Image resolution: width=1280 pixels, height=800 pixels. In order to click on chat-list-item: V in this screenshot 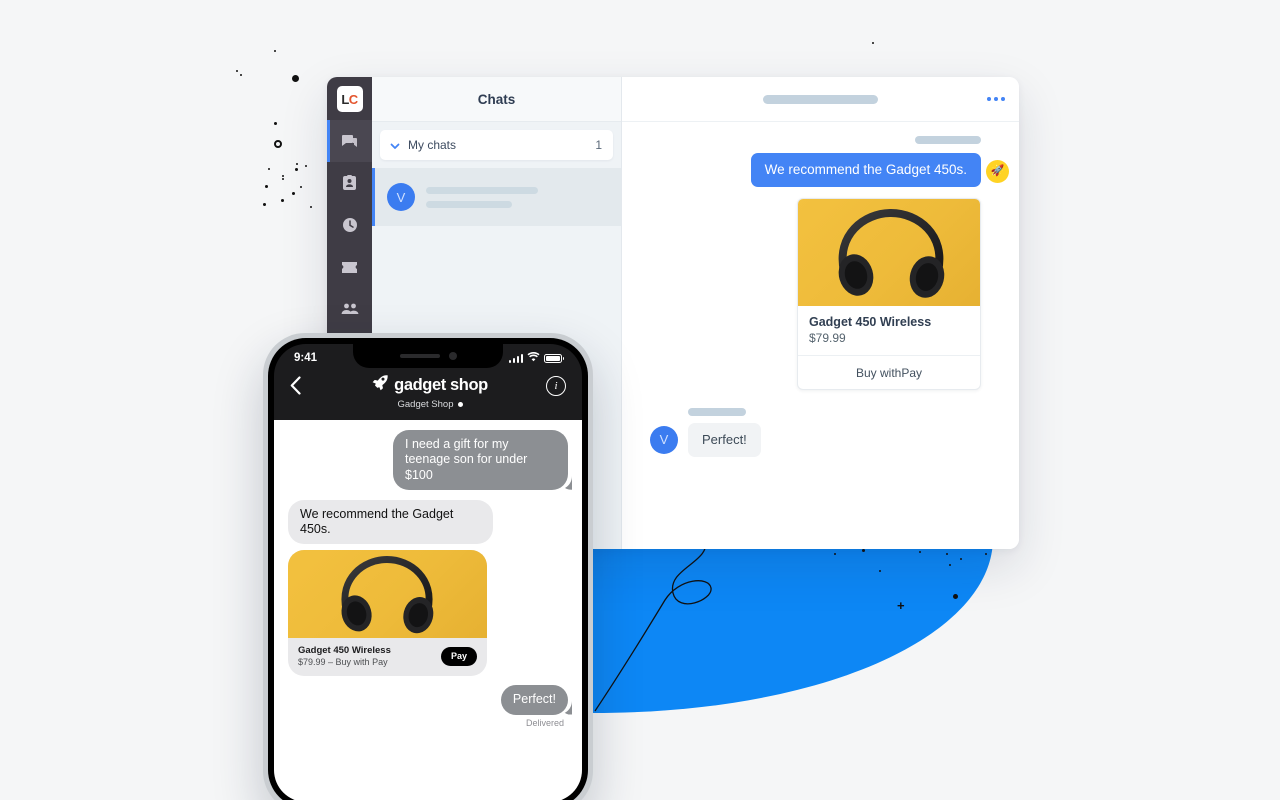, I will do `click(496, 197)`.